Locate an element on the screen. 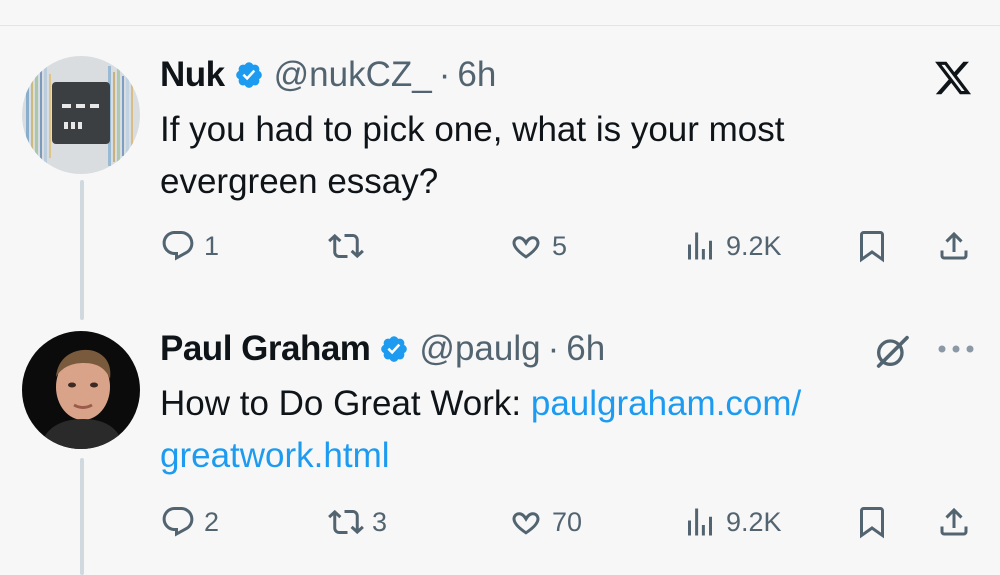 Image resolution: width=1000 pixels, height=575 pixels. more-icon is located at coordinates (956, 349).